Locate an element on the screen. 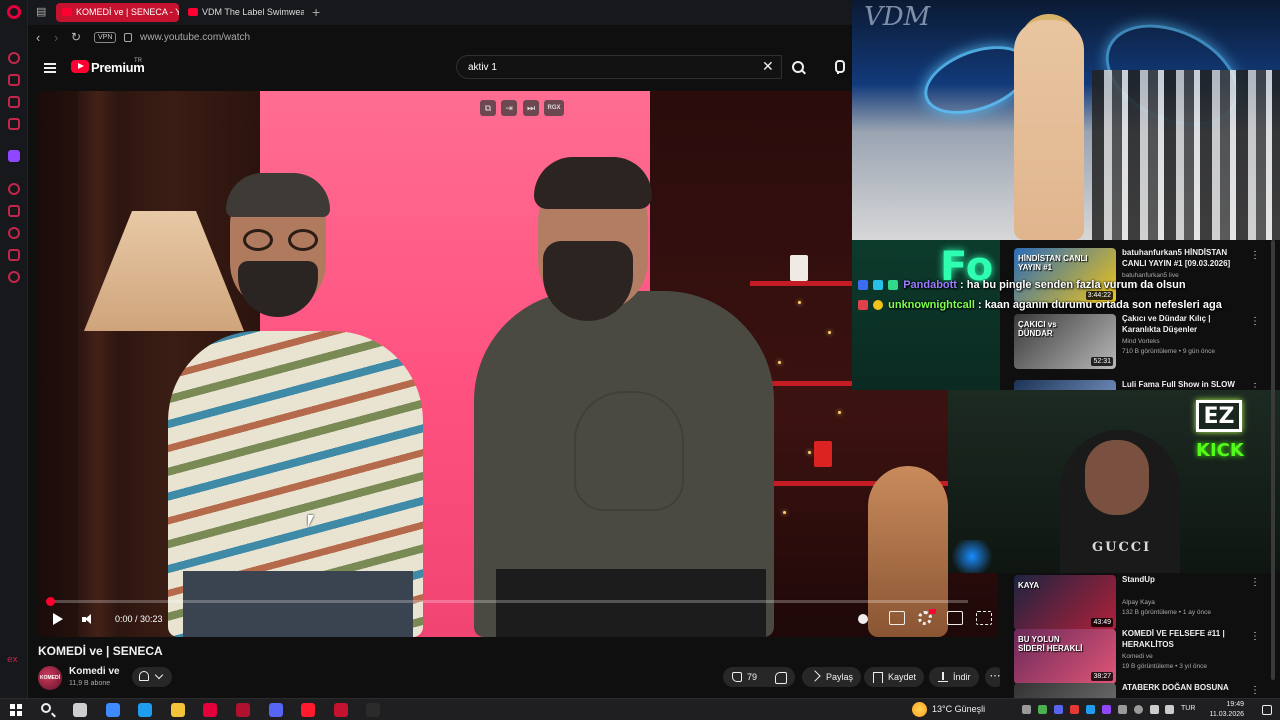  recommendation-channel: Komedi ve is located at coordinates (1137, 656).